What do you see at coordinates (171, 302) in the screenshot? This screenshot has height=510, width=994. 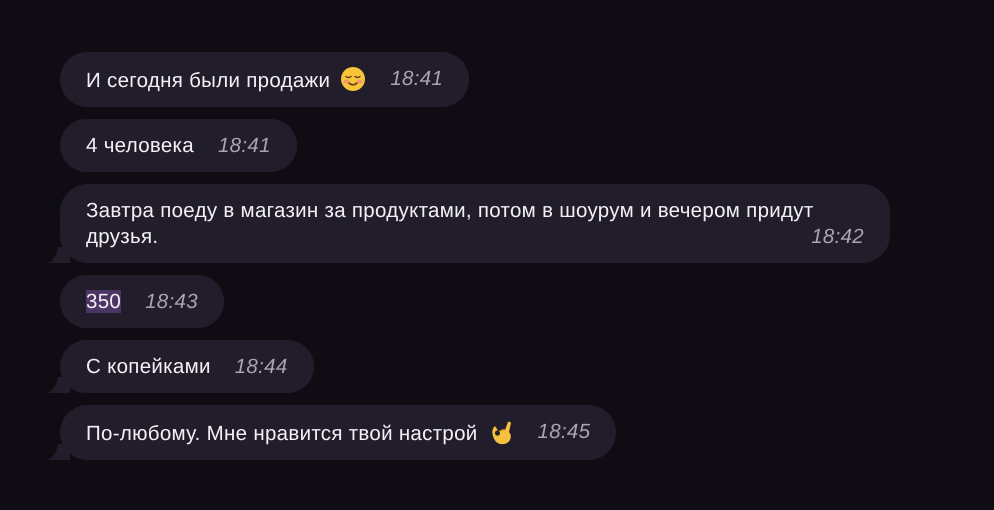 I see `message-time: 18:43` at bounding box center [171, 302].